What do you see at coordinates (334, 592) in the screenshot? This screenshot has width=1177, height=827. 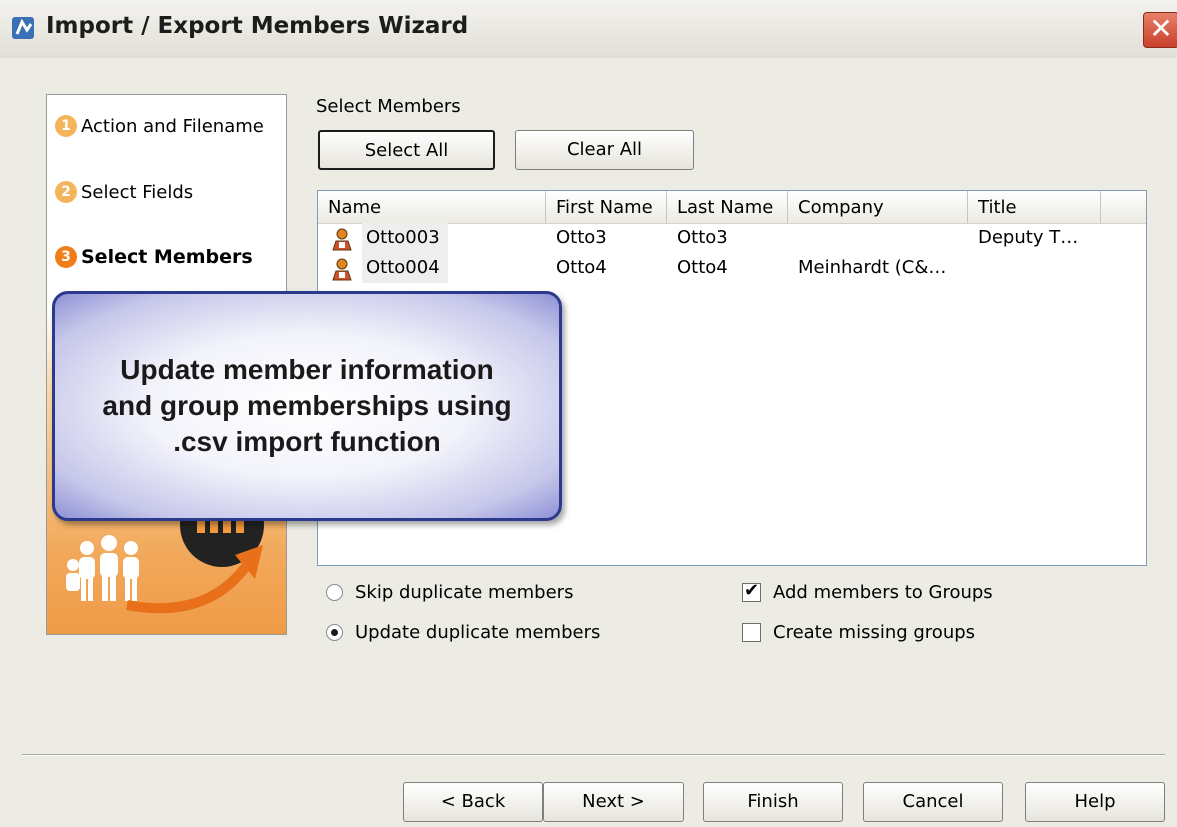 I see `skip-duplicates-radio` at bounding box center [334, 592].